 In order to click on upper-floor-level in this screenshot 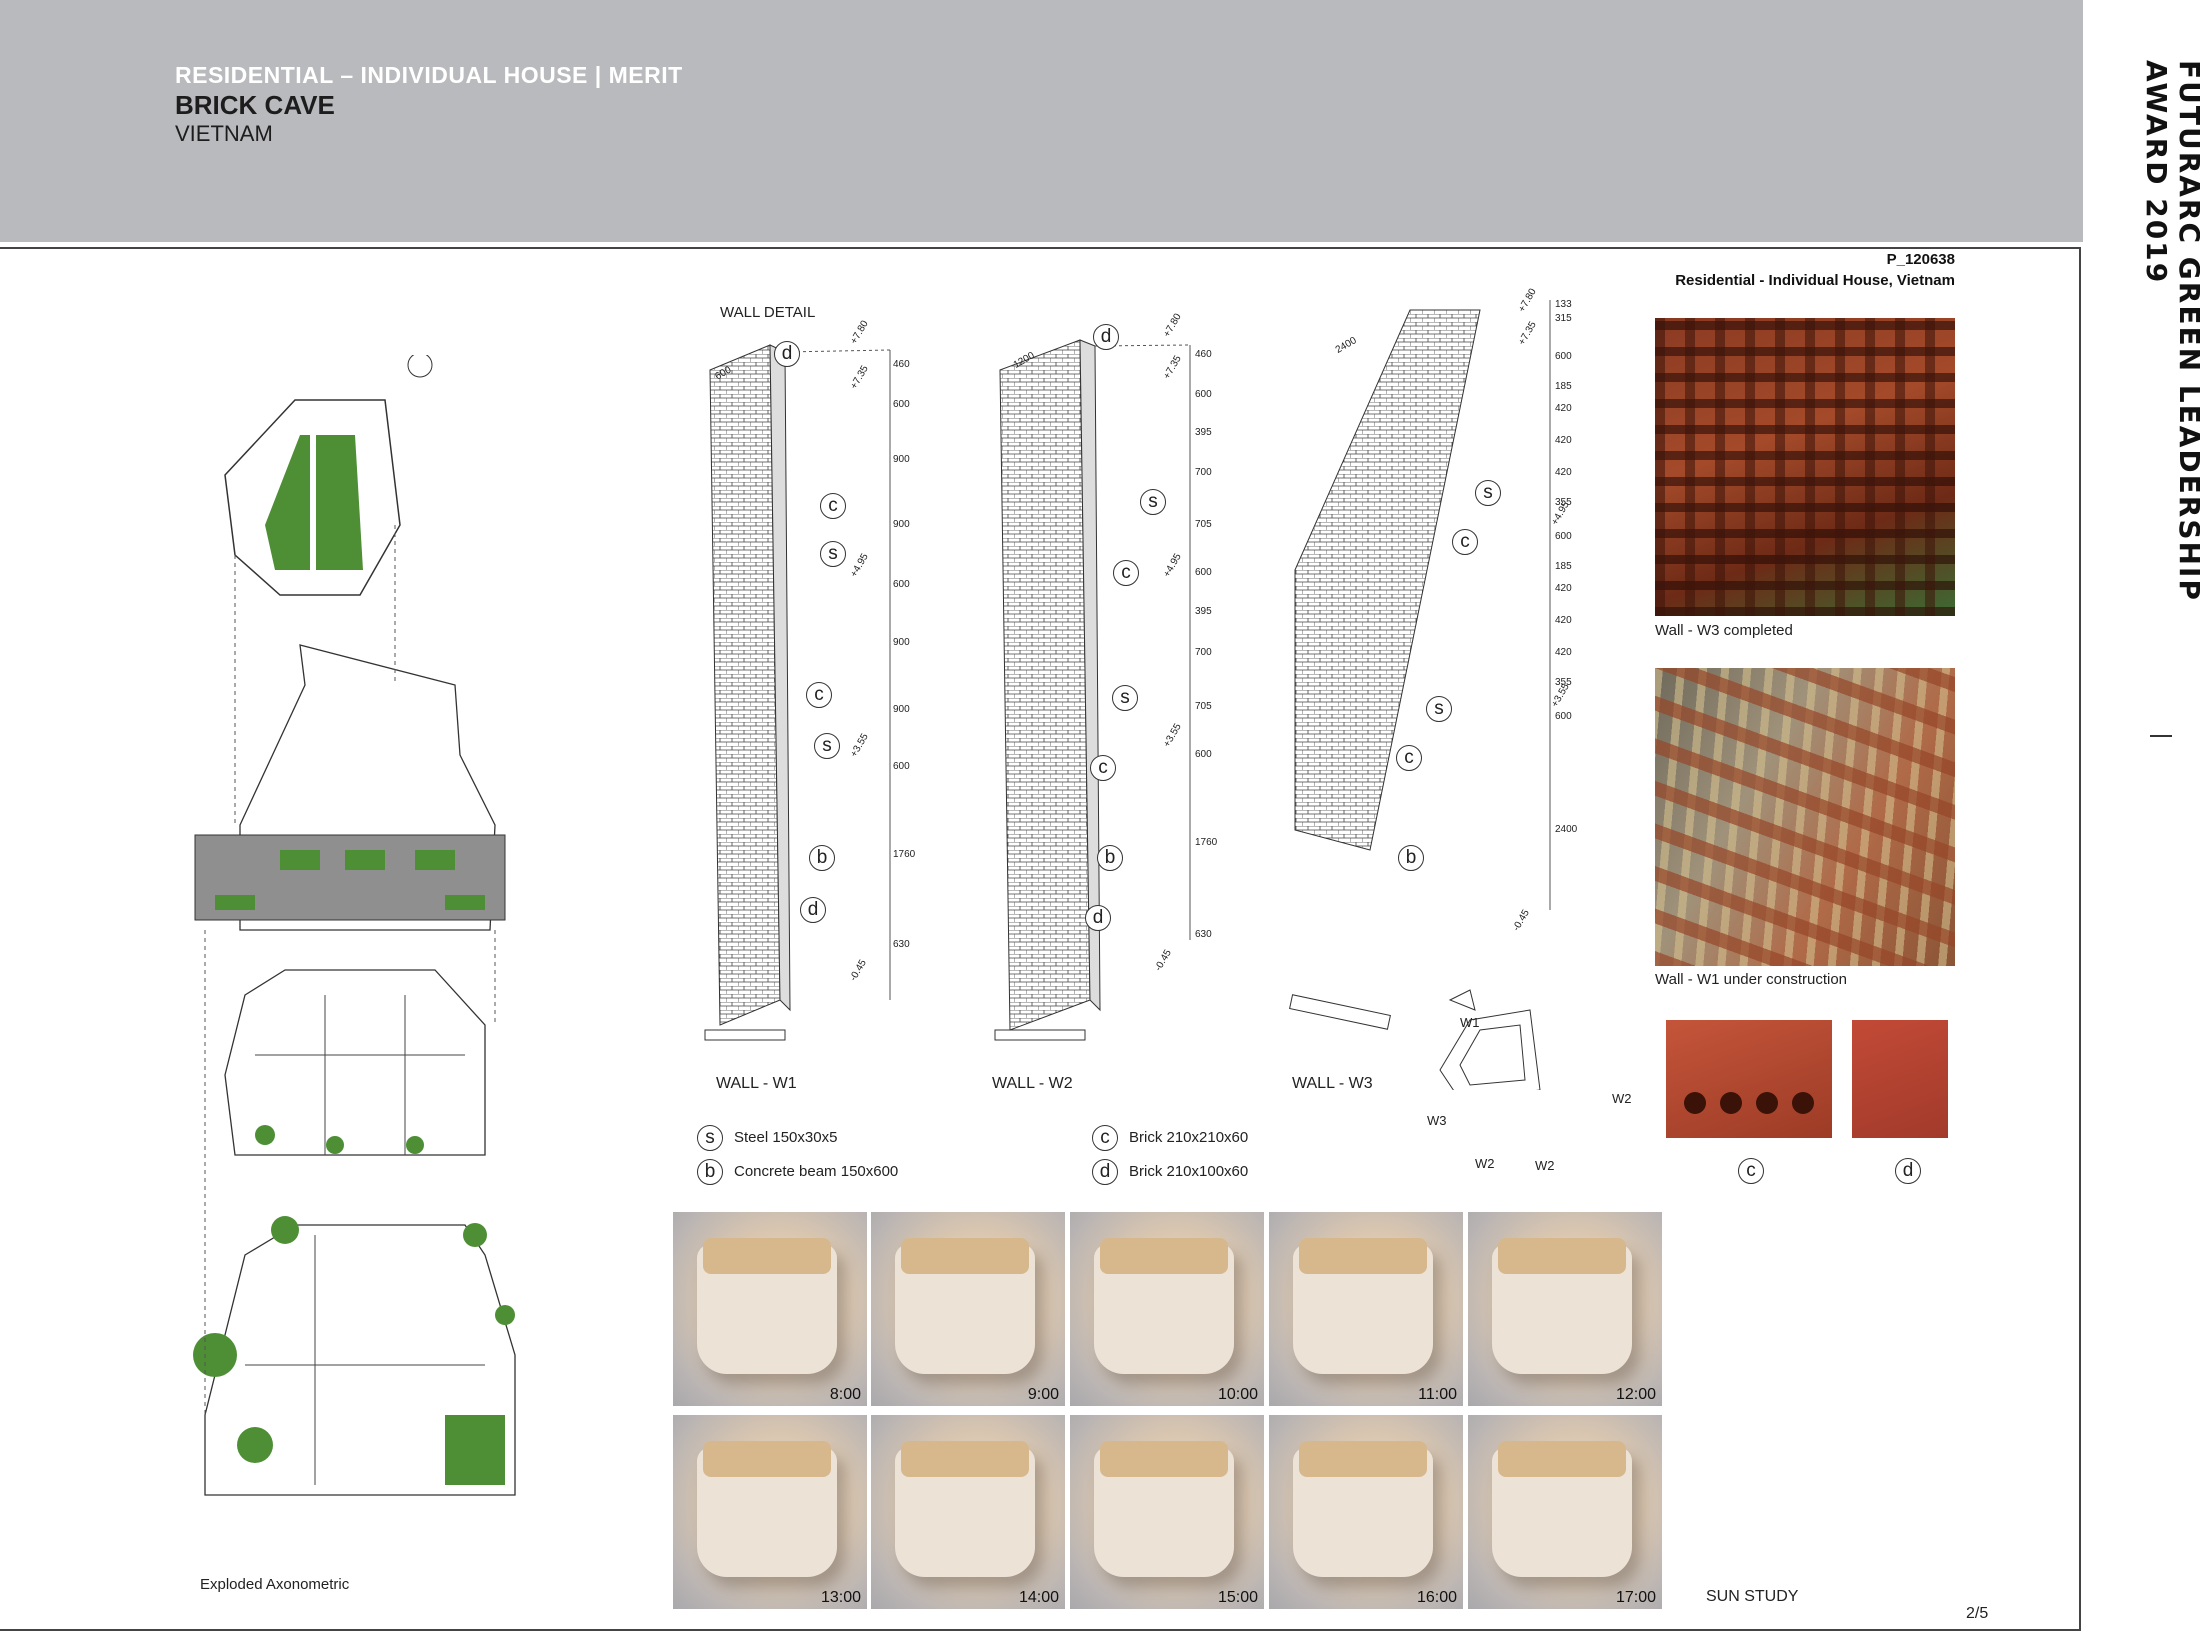, I will do `click(355, 1062)`.